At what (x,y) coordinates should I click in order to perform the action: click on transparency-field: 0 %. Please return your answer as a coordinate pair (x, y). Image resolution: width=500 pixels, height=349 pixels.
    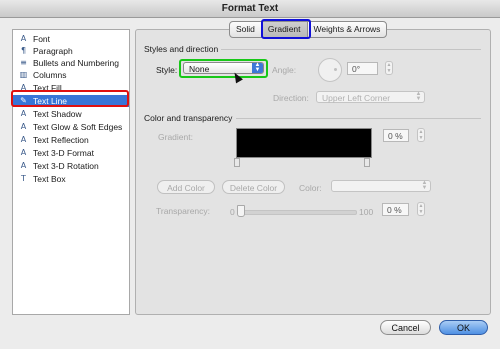
    Looking at the image, I should click on (395, 209).